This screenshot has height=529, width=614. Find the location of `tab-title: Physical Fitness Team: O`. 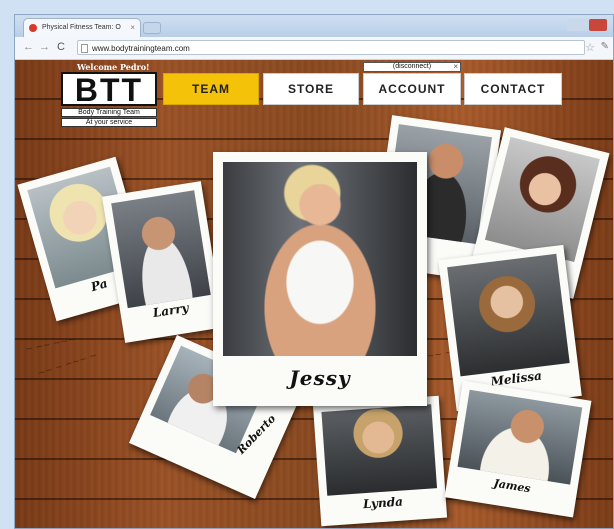

tab-title: Physical Fitness Team: O is located at coordinates (81, 27).